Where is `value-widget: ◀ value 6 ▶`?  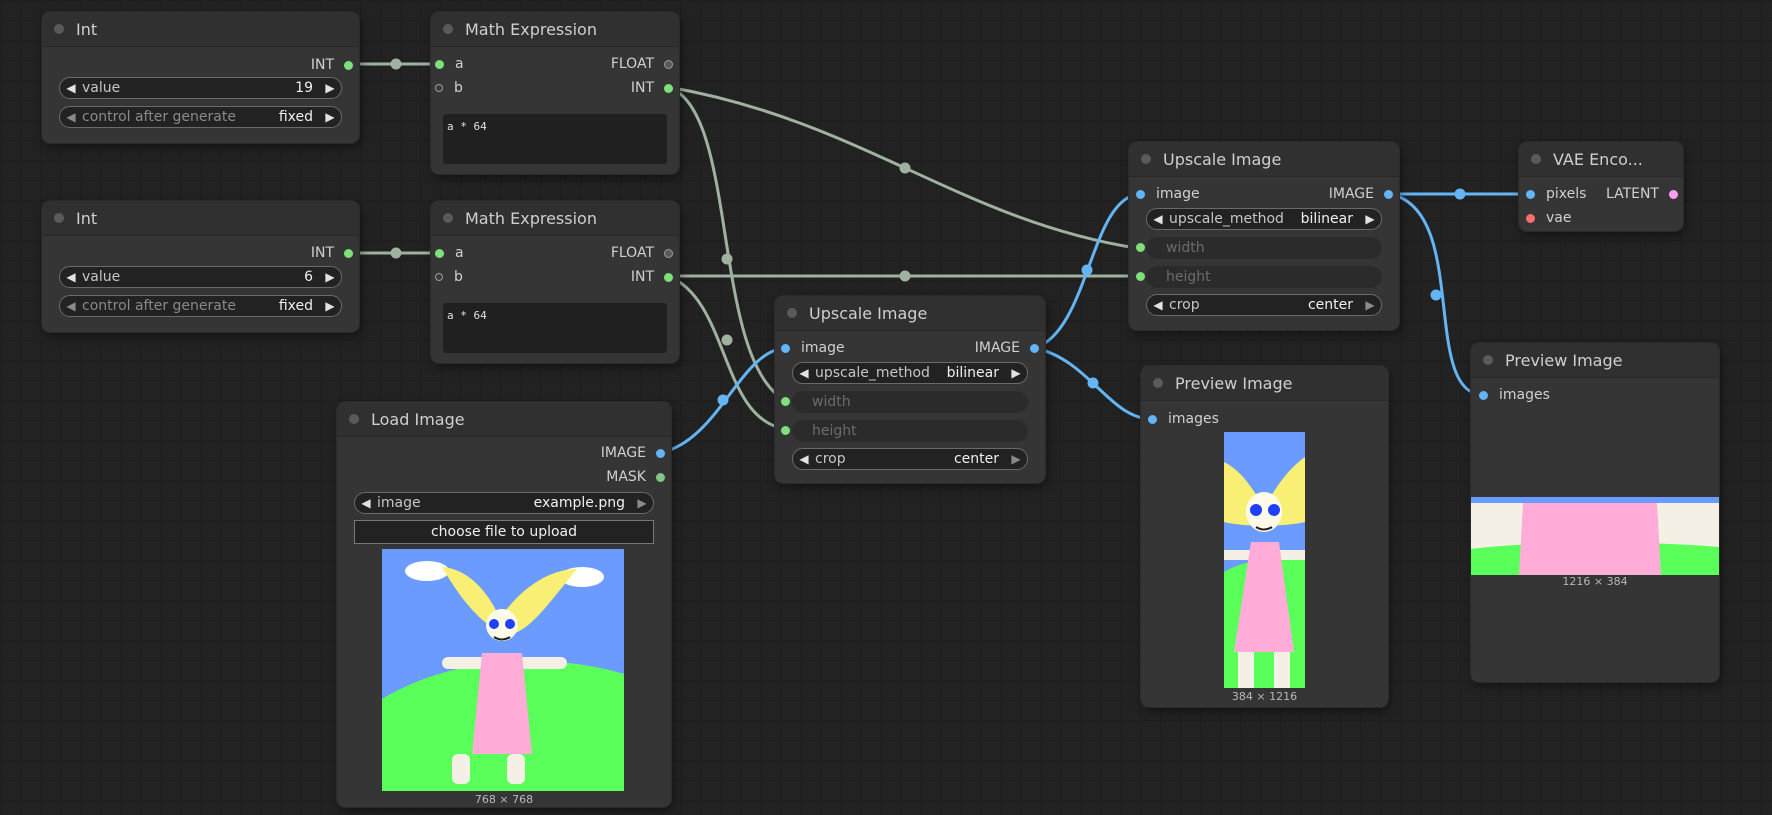 value-widget: ◀ value 6 ▶ is located at coordinates (200, 277).